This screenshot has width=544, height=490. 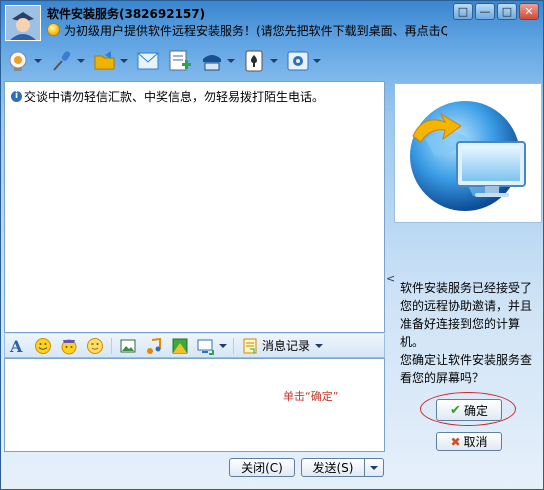 What do you see at coordinates (154, 346) in the screenshot?
I see `music-icon` at bounding box center [154, 346].